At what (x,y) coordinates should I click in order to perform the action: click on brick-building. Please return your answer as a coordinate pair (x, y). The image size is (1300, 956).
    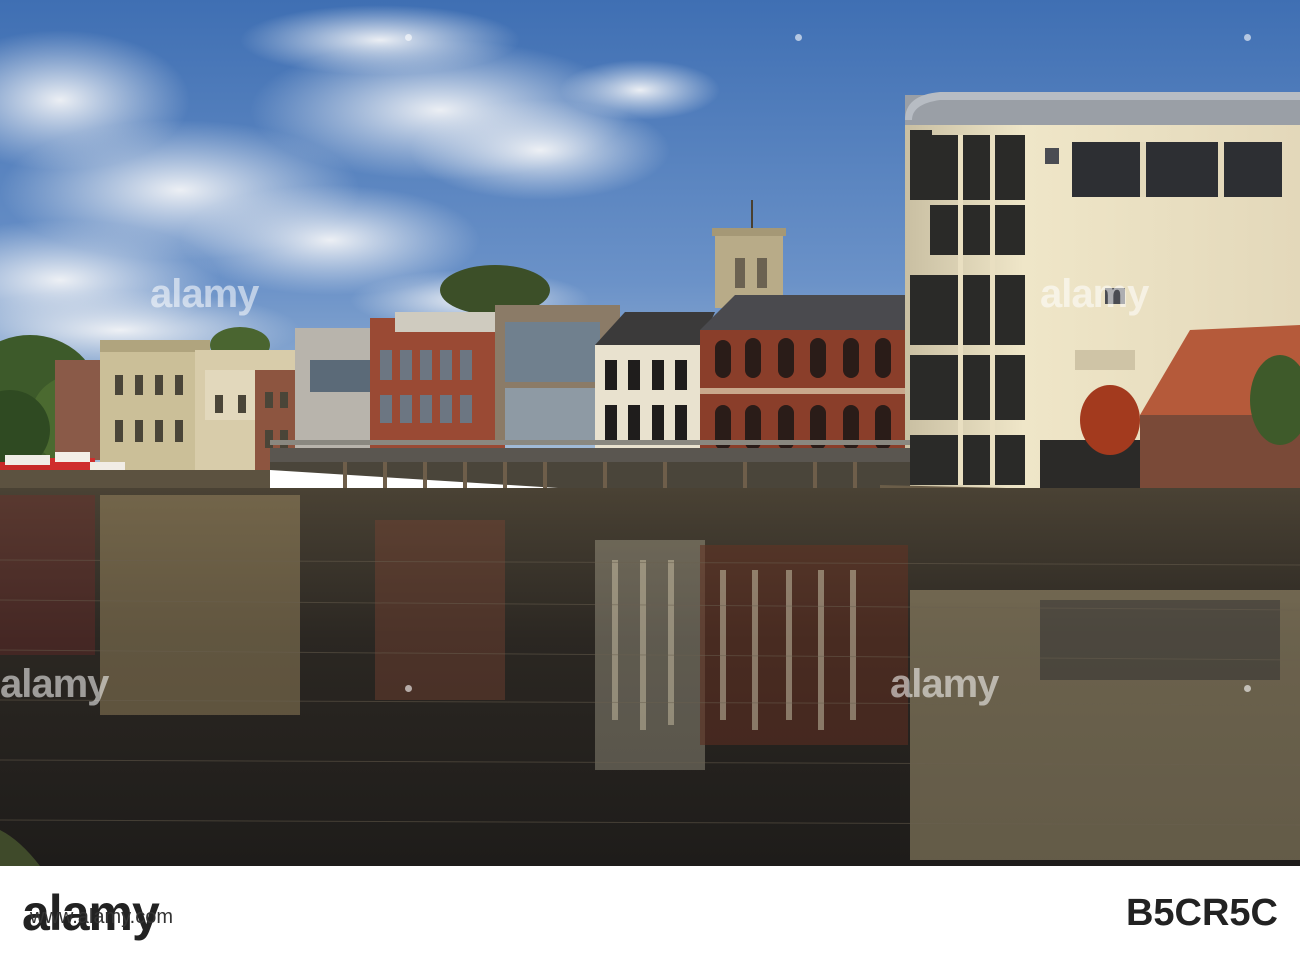
    Looking at the image, I should click on (804, 377).